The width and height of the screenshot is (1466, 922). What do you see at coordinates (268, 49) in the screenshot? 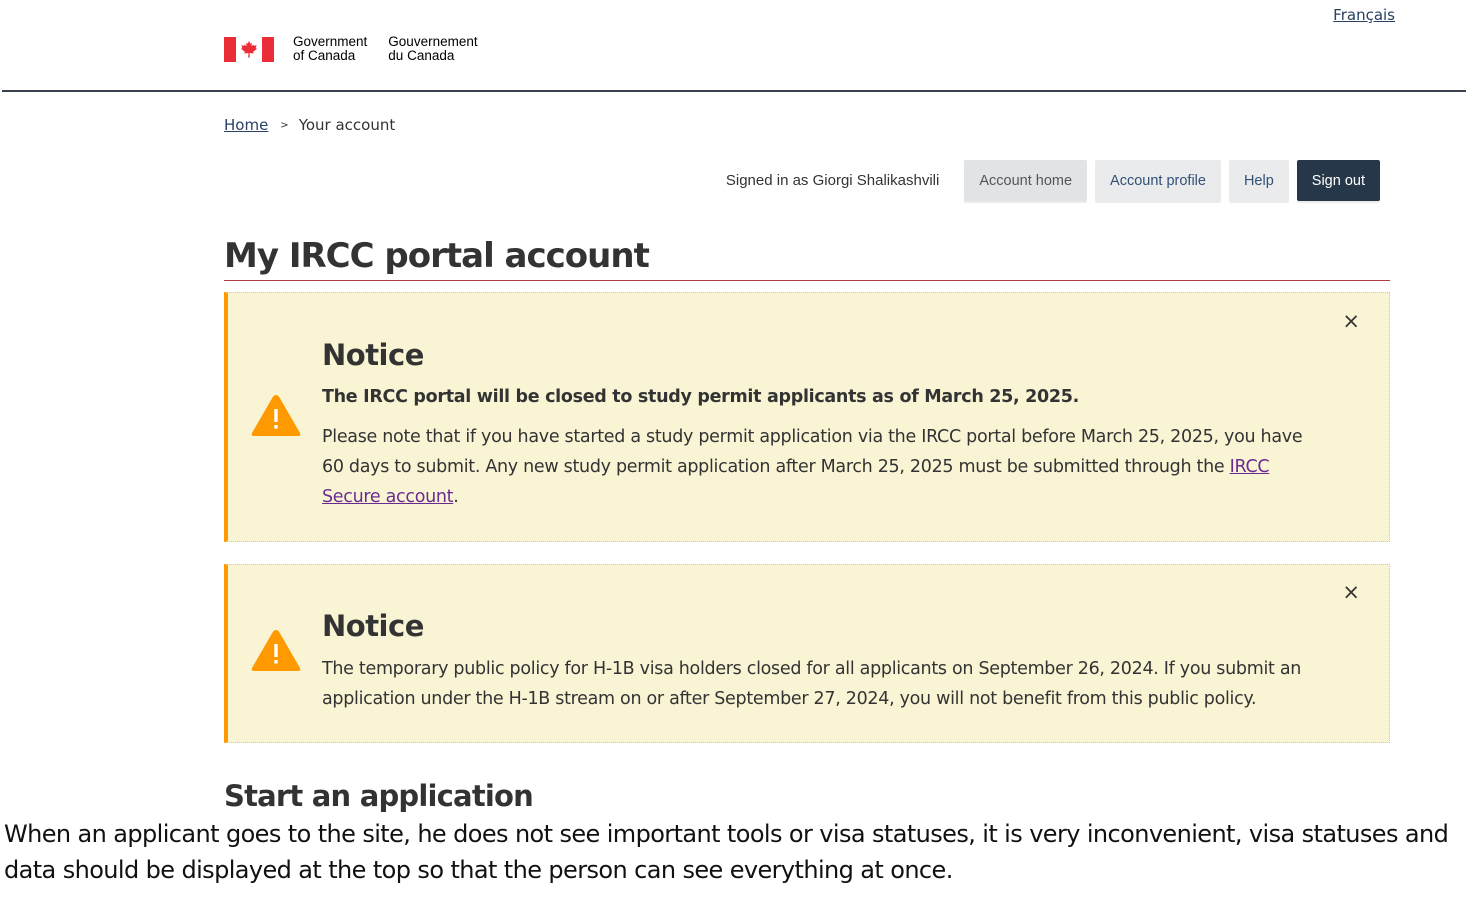
I see `flag-right-bar` at bounding box center [268, 49].